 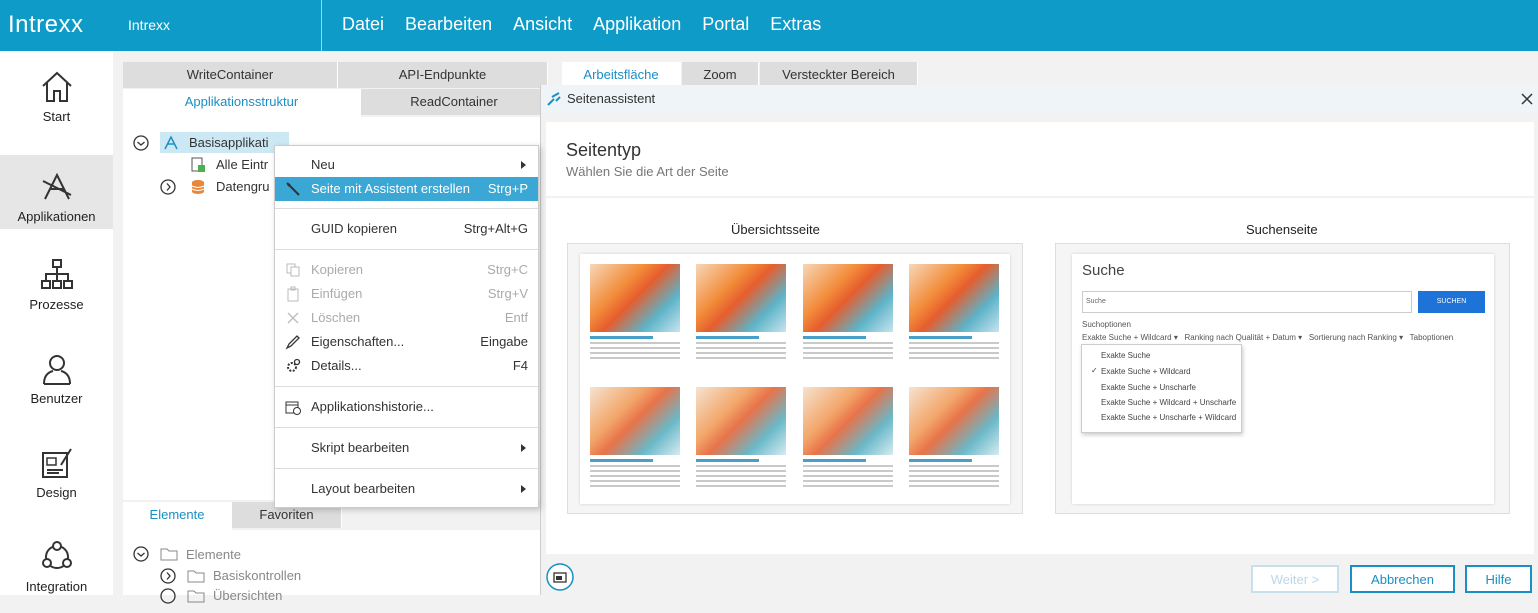 I want to click on pencil-icon, so click(x=292, y=342).